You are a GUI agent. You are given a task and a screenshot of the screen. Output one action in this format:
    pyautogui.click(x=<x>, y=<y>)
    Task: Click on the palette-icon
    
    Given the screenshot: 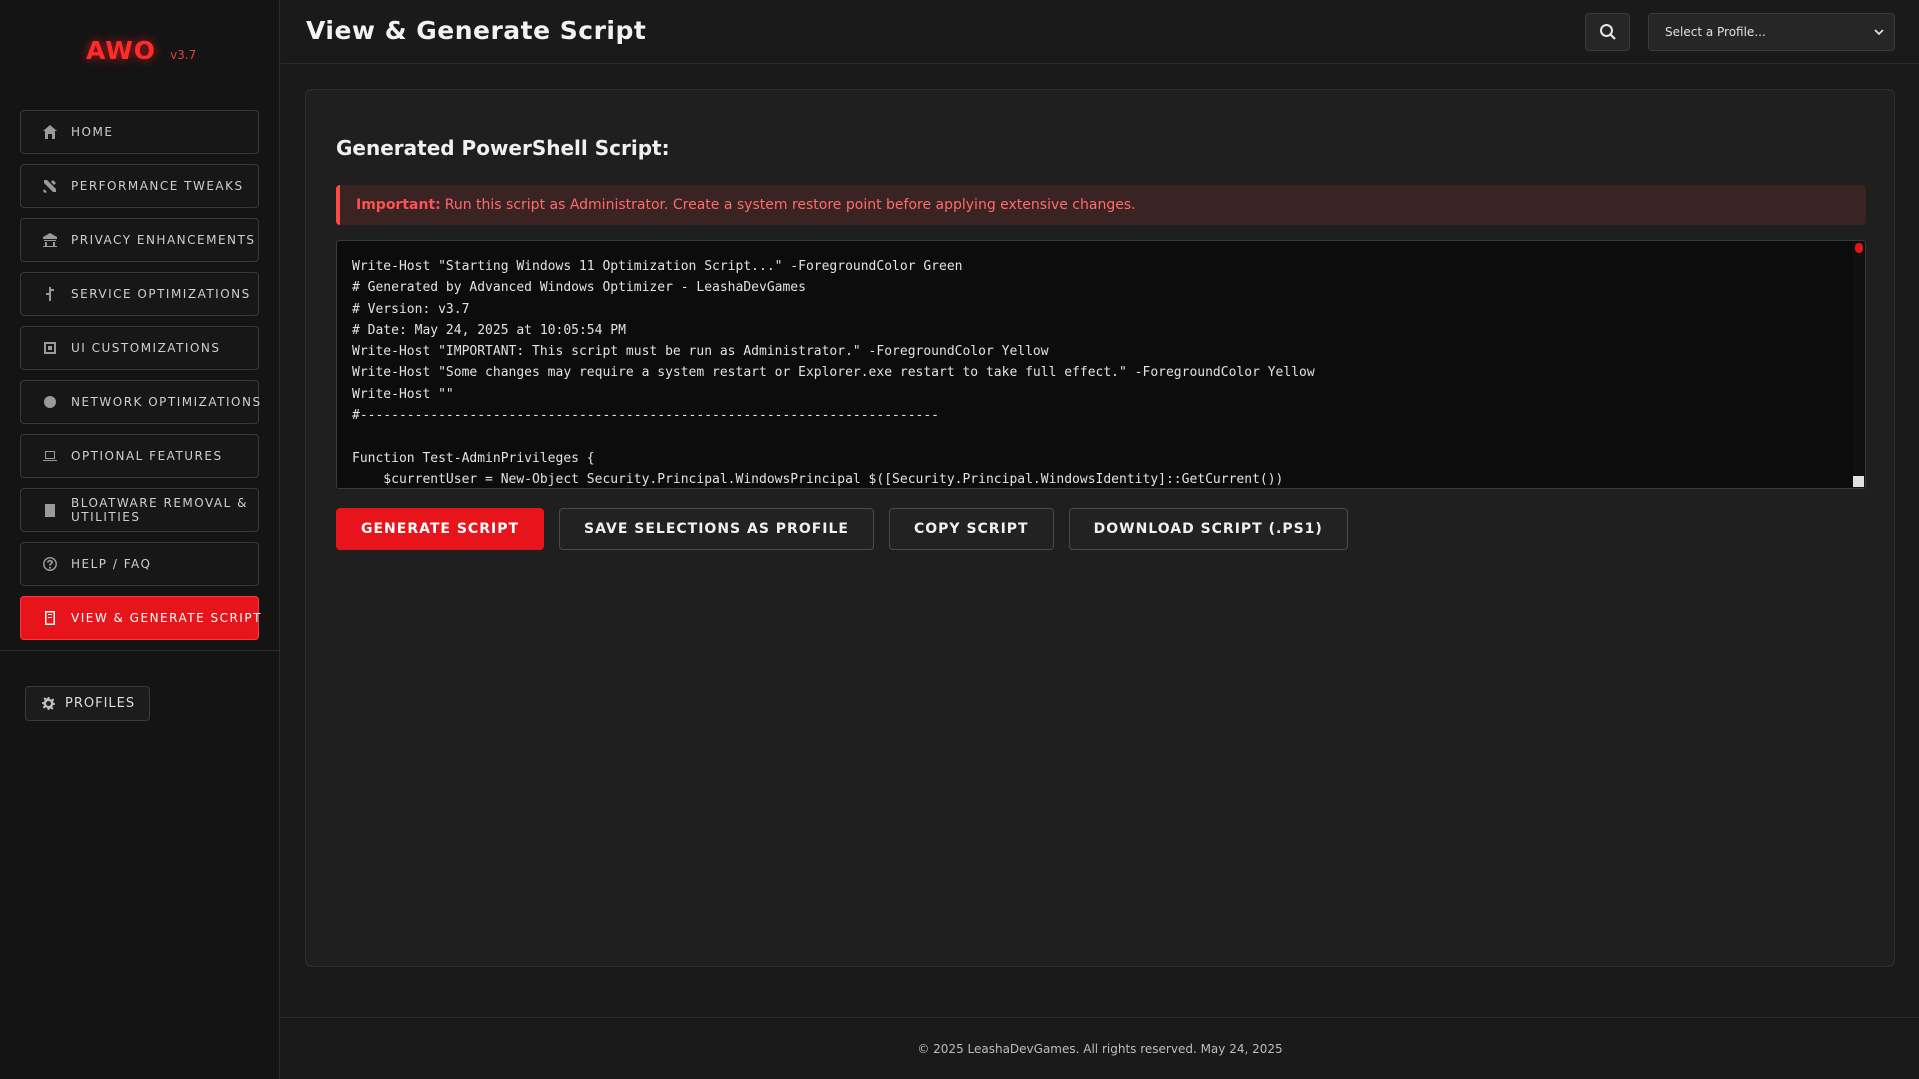 What is the action you would take?
    pyautogui.click(x=50, y=348)
    